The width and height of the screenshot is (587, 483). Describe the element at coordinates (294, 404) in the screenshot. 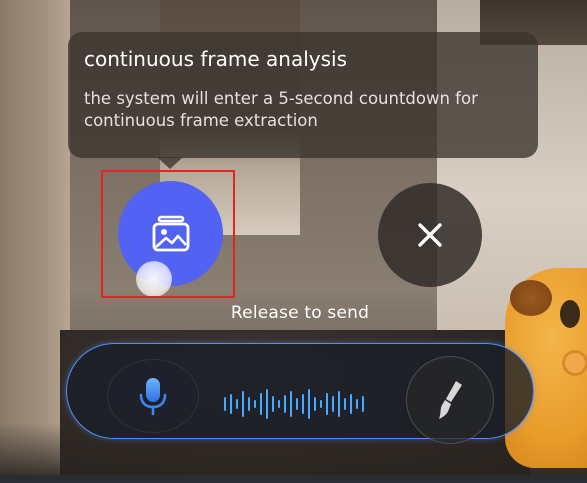

I see `waveform-icon` at that location.